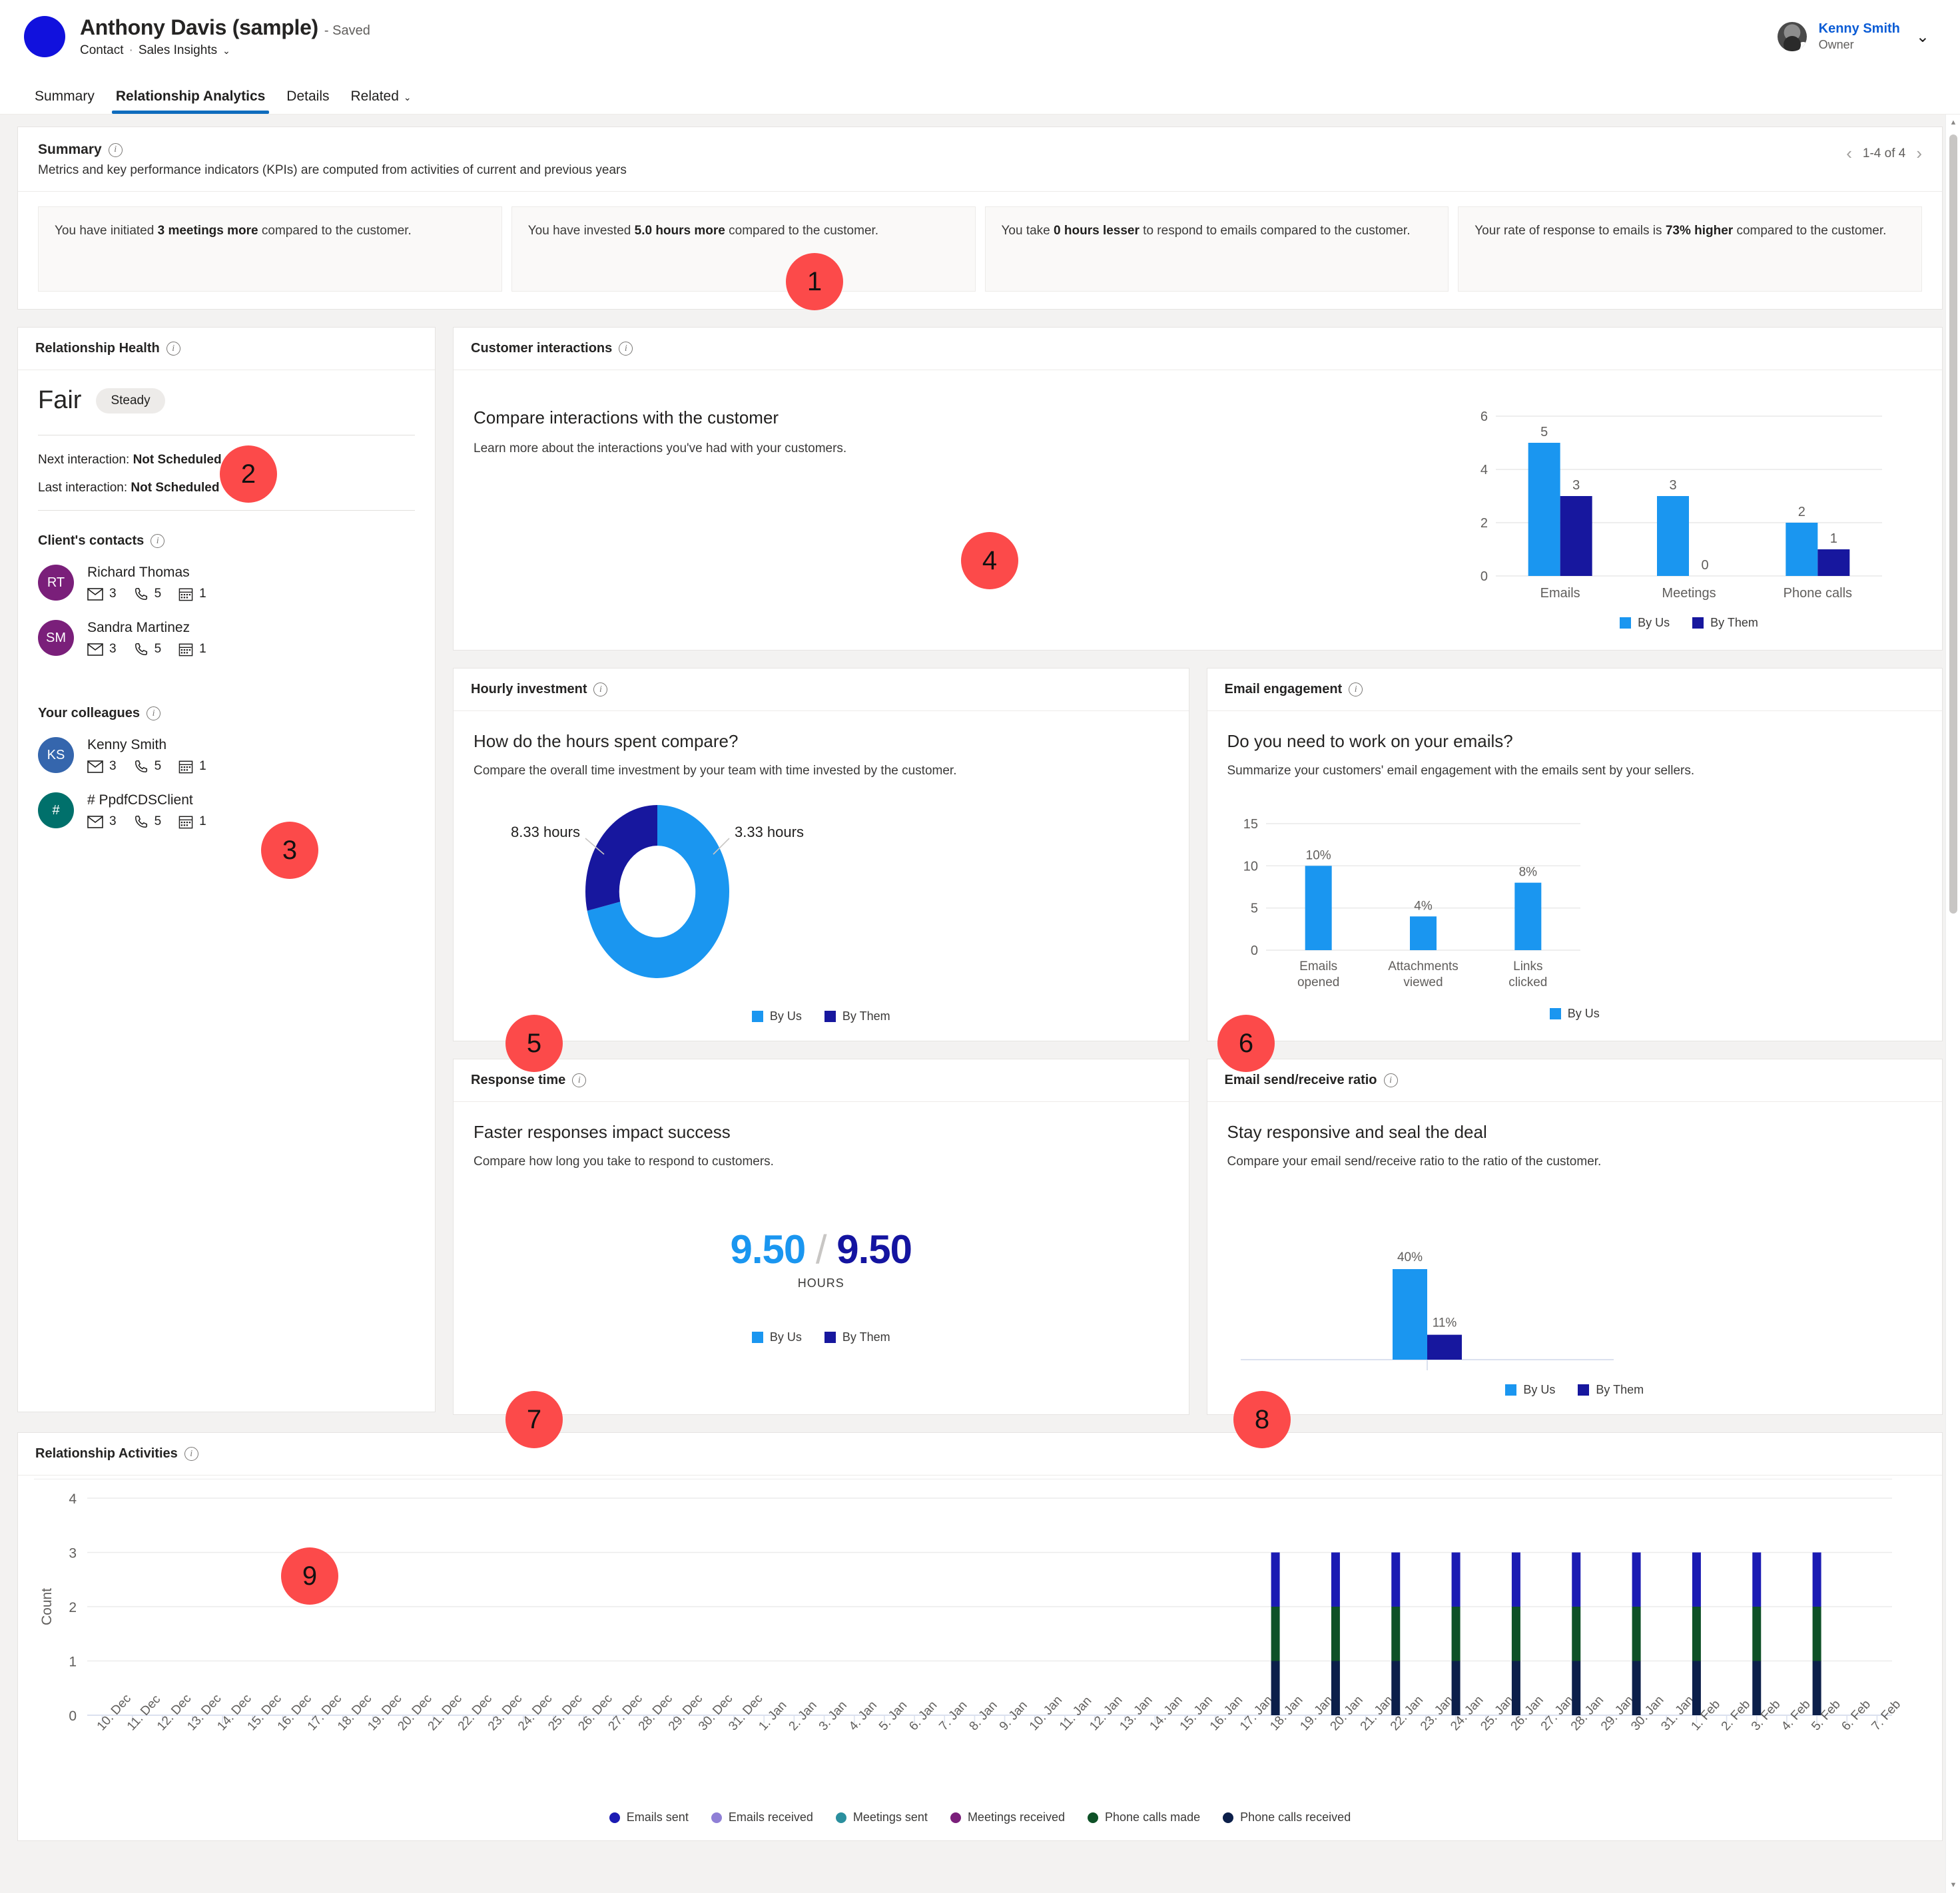 This screenshot has width=1960, height=1893. I want to click on svg-text: 16. Jan, so click(1226, 1713).